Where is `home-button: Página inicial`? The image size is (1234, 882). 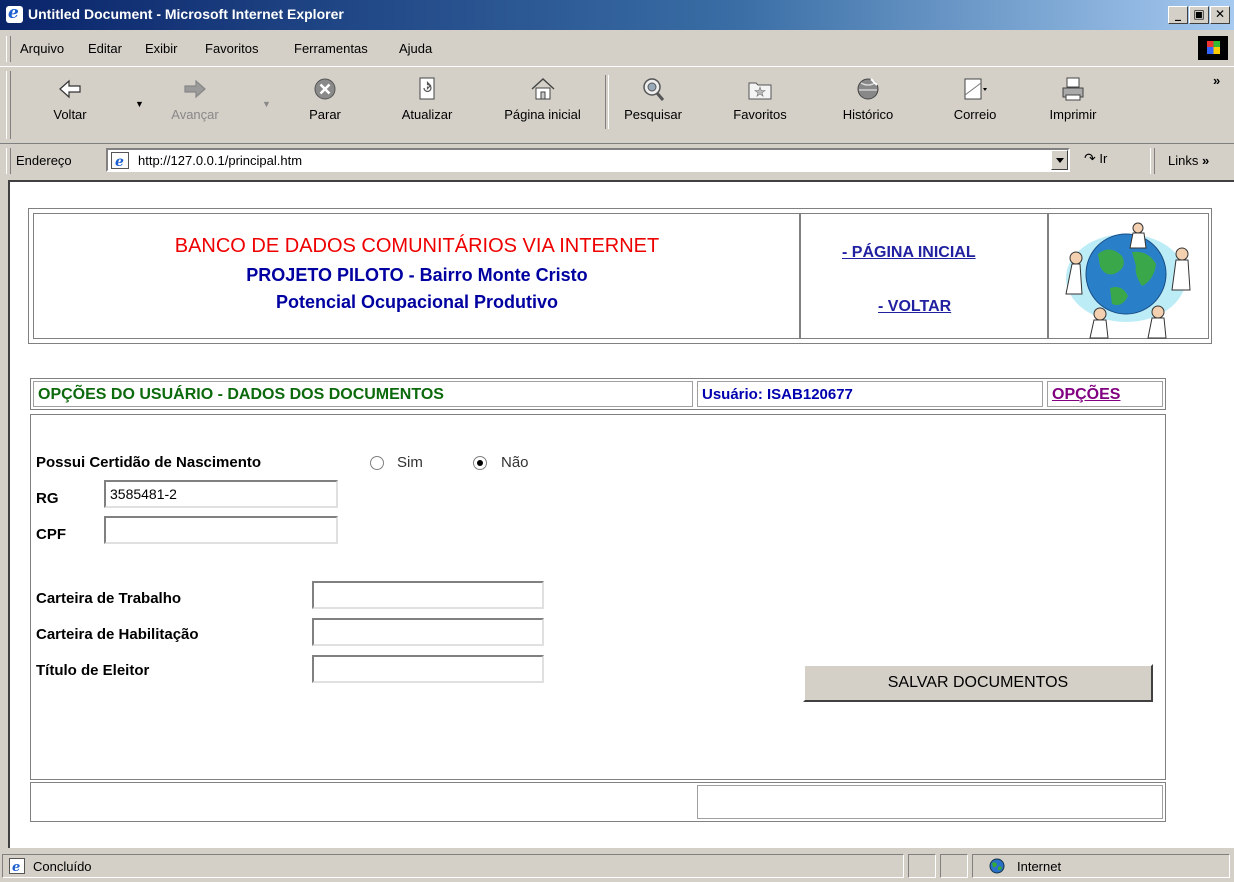 home-button: Página inicial is located at coordinates (542, 98).